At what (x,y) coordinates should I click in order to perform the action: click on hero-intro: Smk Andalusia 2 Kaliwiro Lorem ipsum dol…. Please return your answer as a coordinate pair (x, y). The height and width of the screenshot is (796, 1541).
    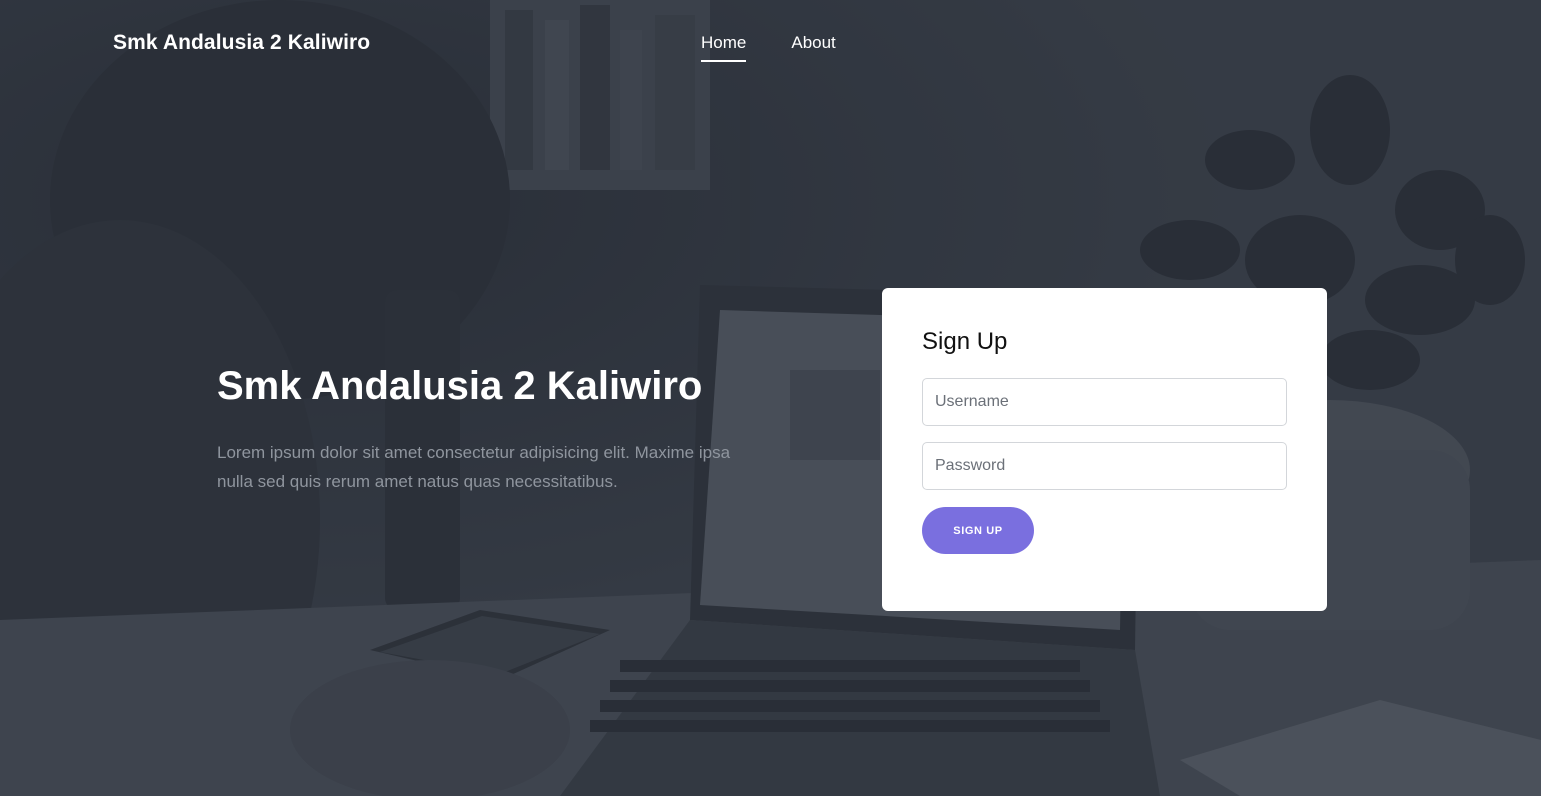
    Looking at the image, I should click on (487, 428).